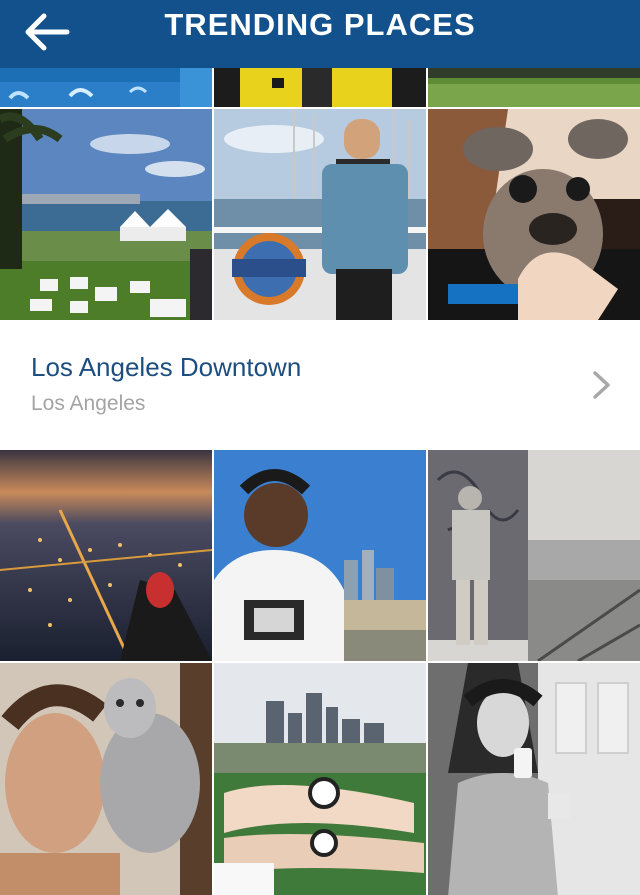  What do you see at coordinates (88, 403) in the screenshot?
I see `place-city: Los Angeles` at bounding box center [88, 403].